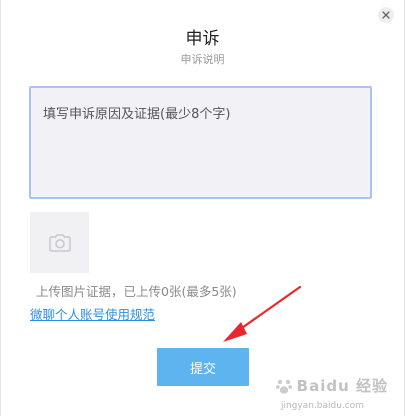 The height and width of the screenshot is (416, 405). I want to click on paw-logo-icon, so click(283, 386).